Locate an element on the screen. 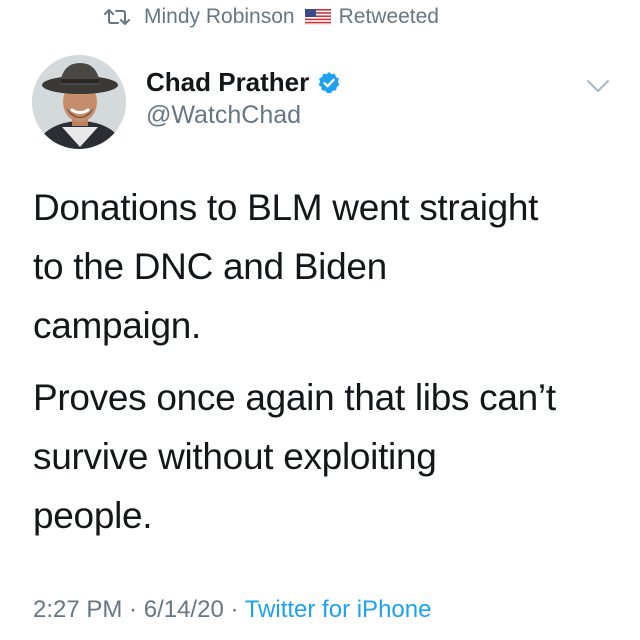  us-flag-icon is located at coordinates (317, 17).